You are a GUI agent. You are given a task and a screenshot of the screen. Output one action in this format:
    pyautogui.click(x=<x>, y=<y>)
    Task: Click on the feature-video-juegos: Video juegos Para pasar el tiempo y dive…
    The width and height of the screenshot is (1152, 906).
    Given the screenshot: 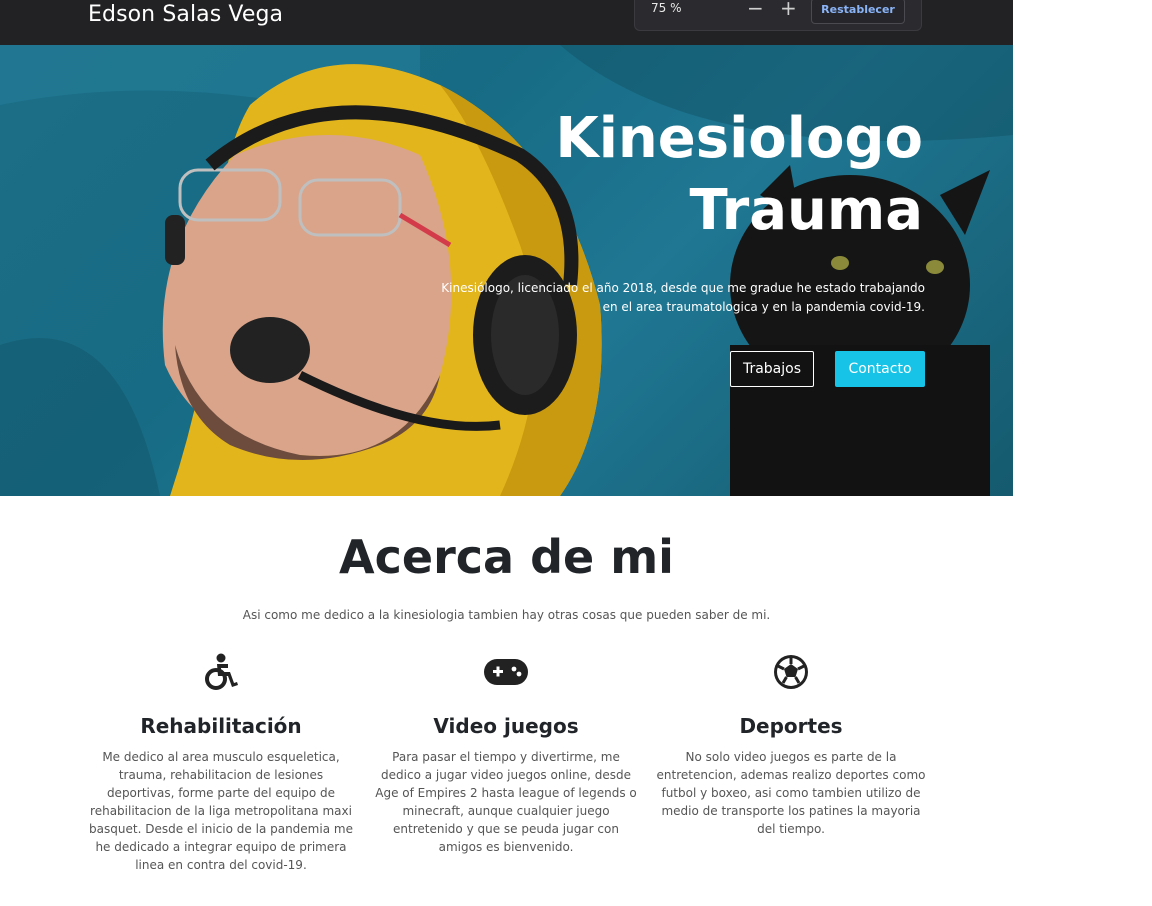 What is the action you would take?
    pyautogui.click(x=506, y=754)
    